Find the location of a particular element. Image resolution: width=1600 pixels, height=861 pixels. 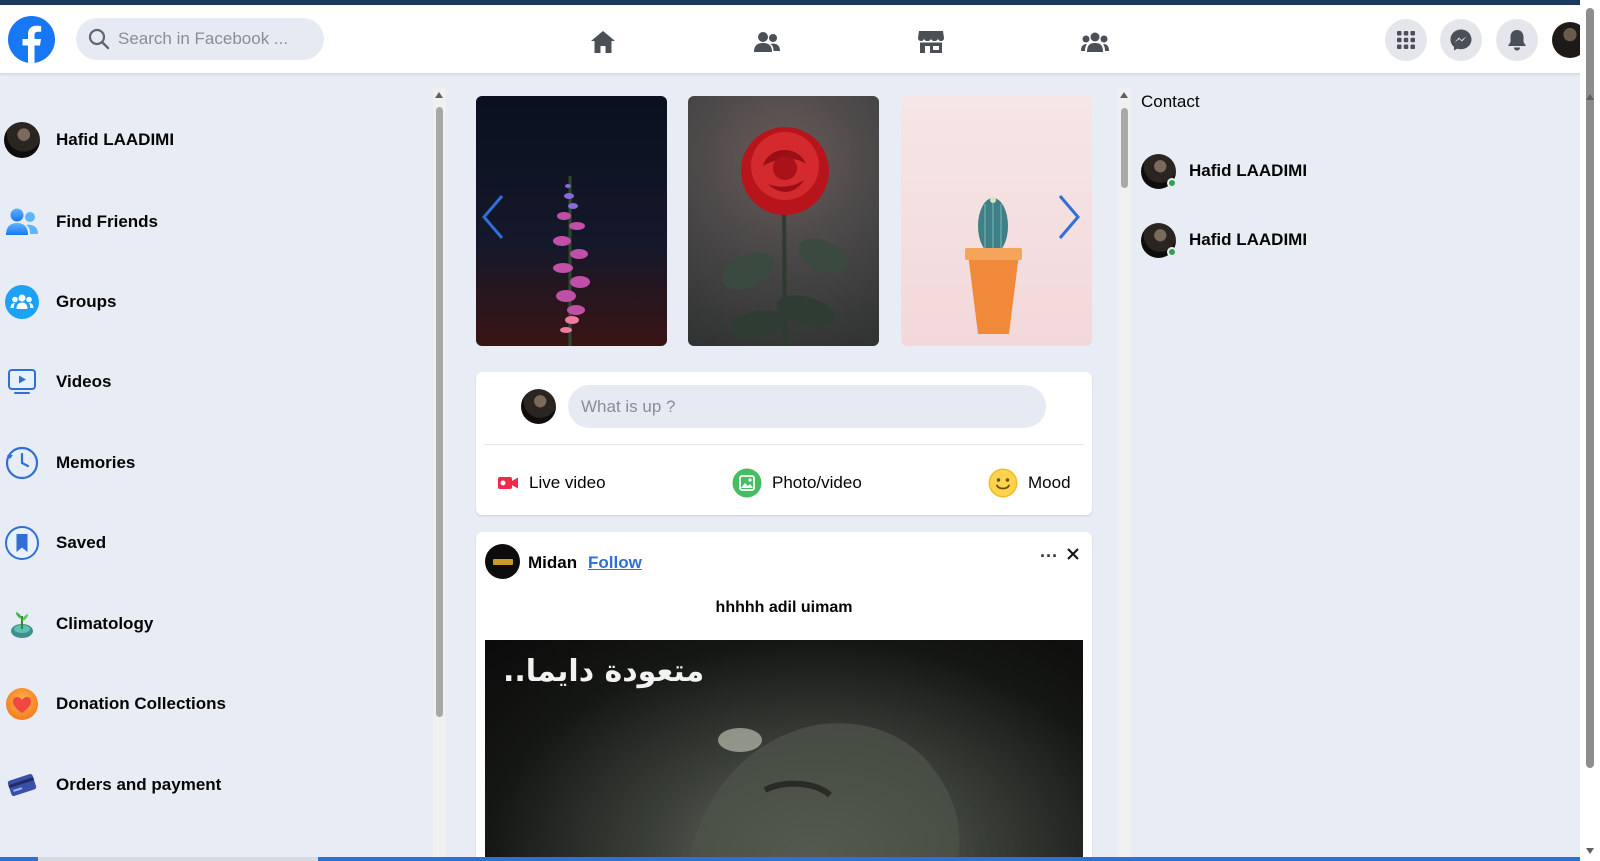

photo-video-button: Photo/video is located at coordinates (797, 483).